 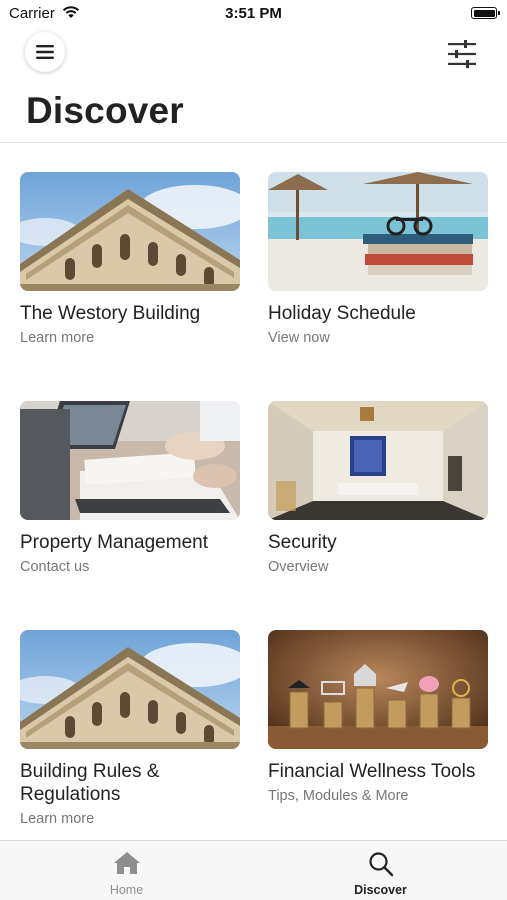 I want to click on card-title: Holiday Schedule, so click(x=342, y=313).